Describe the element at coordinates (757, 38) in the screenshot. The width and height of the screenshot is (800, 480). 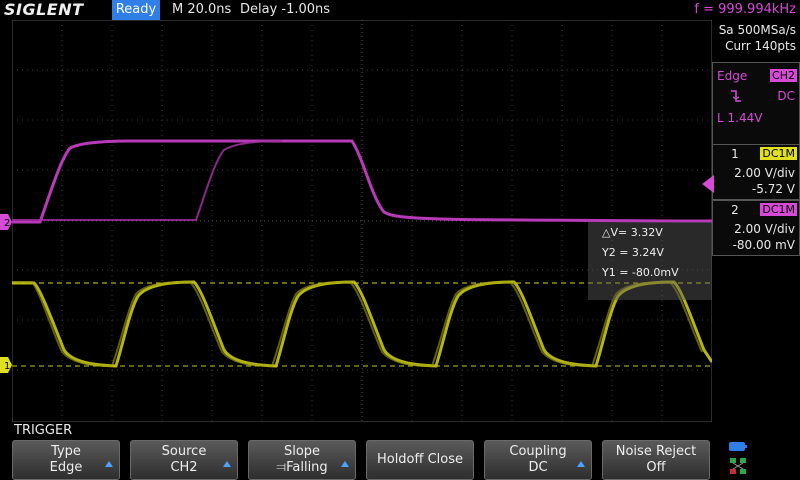
I see `acquisition-info: Sa 500MSa/s Curr 140pts` at that location.